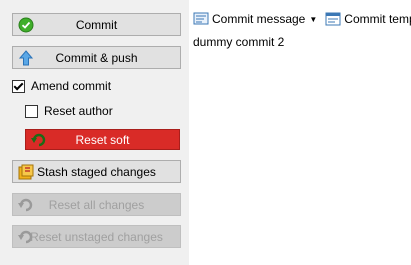  What do you see at coordinates (26, 58) in the screenshot?
I see `blue-up-arrow-icon` at bounding box center [26, 58].